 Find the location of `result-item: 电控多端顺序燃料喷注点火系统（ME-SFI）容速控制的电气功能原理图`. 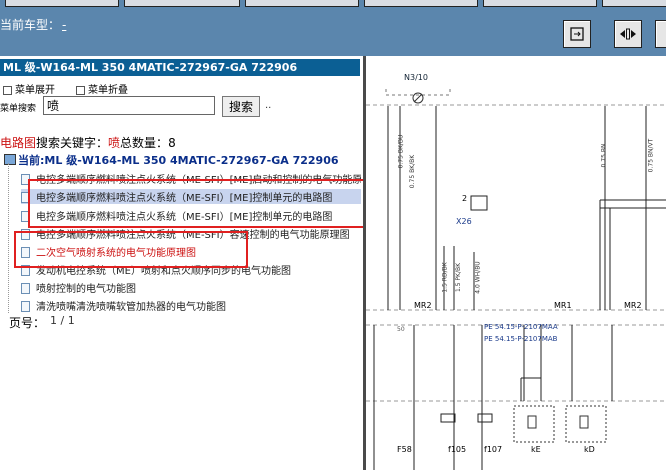

result-item: 电控多端顺序燃料喷注点火系统（ME-SFI）容速控制的电气功能原理图 is located at coordinates (191, 233).